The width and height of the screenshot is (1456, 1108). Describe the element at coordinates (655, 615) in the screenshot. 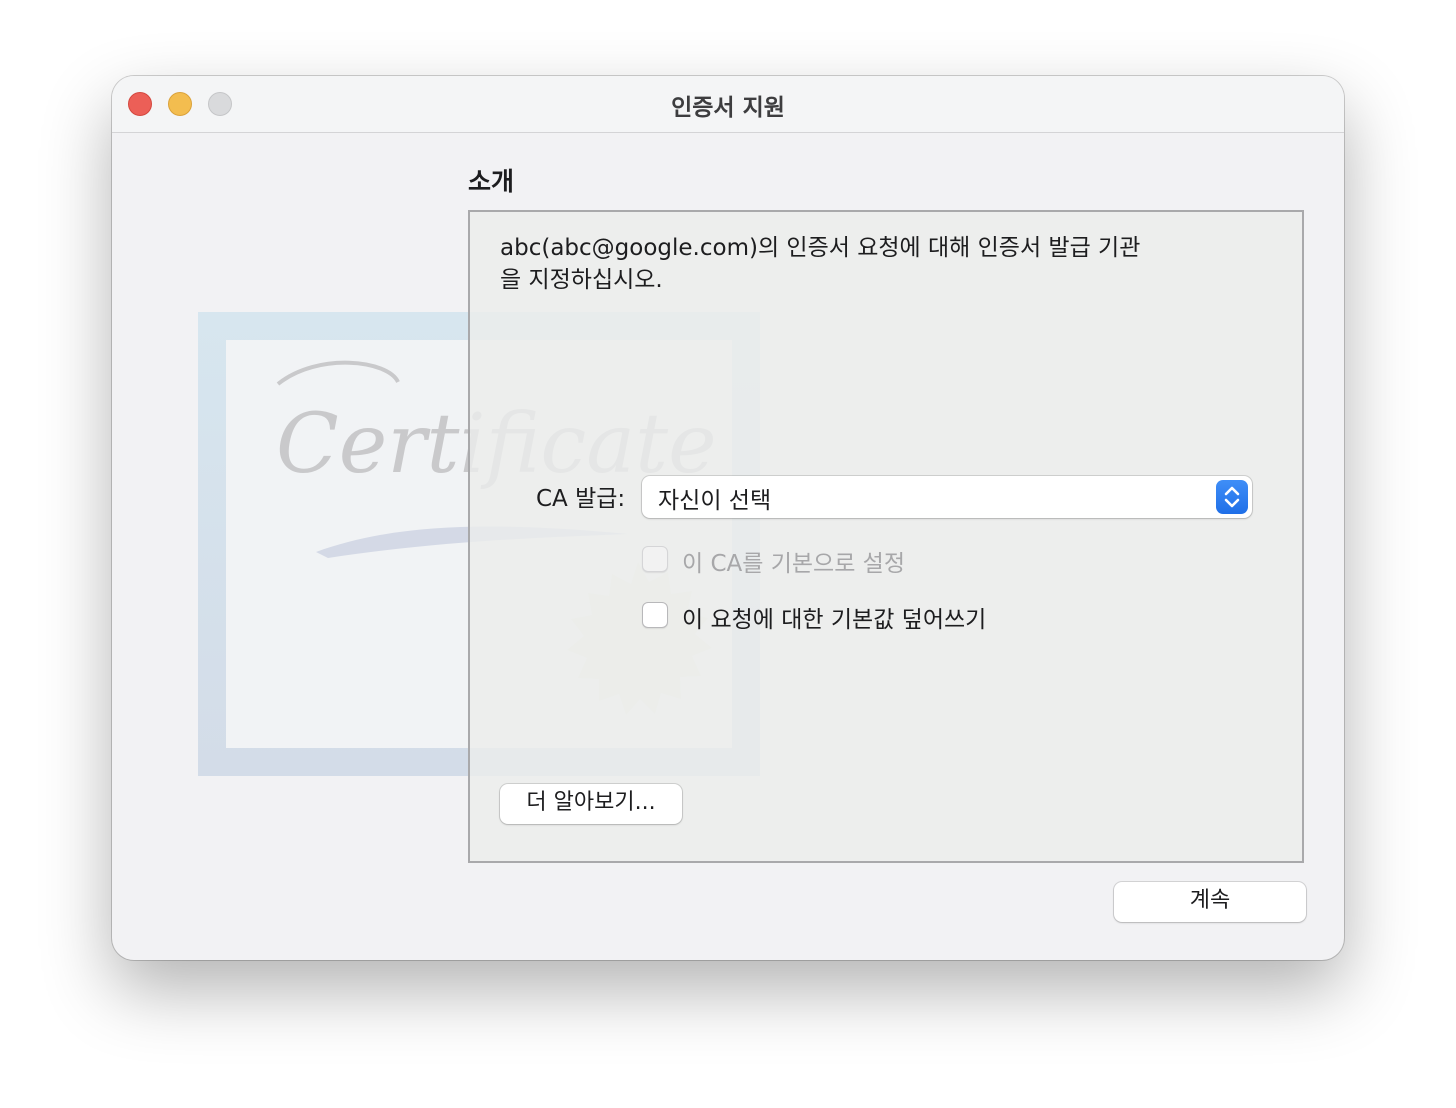

I see `override-defaults-checkbox` at that location.